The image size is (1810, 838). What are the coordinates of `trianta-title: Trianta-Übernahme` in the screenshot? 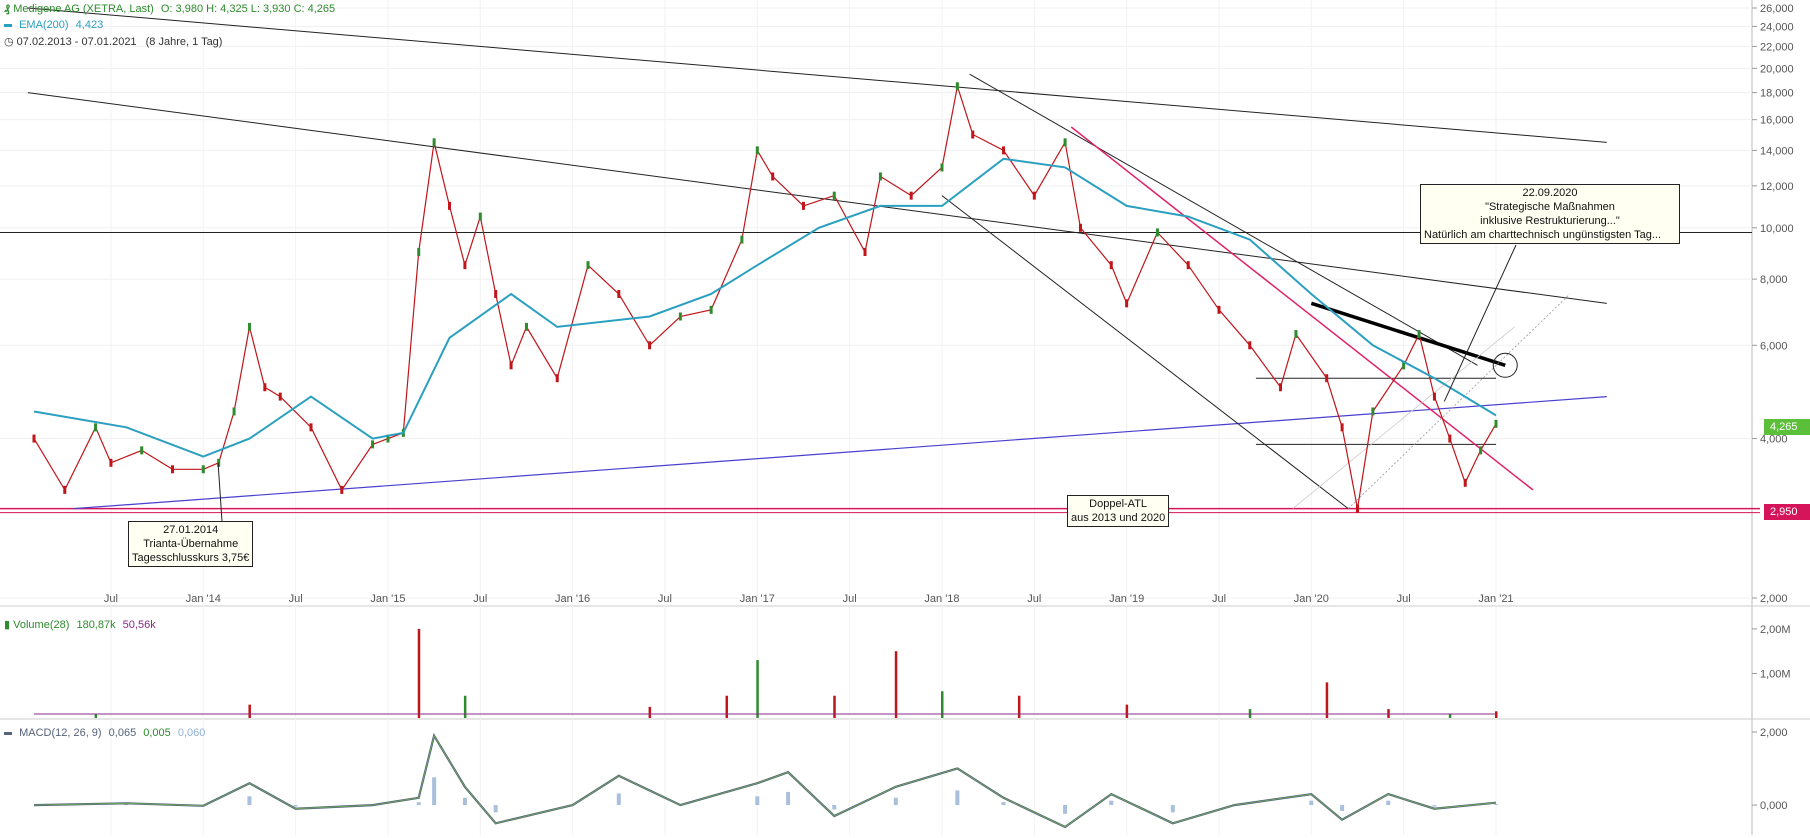 It's located at (190, 544).